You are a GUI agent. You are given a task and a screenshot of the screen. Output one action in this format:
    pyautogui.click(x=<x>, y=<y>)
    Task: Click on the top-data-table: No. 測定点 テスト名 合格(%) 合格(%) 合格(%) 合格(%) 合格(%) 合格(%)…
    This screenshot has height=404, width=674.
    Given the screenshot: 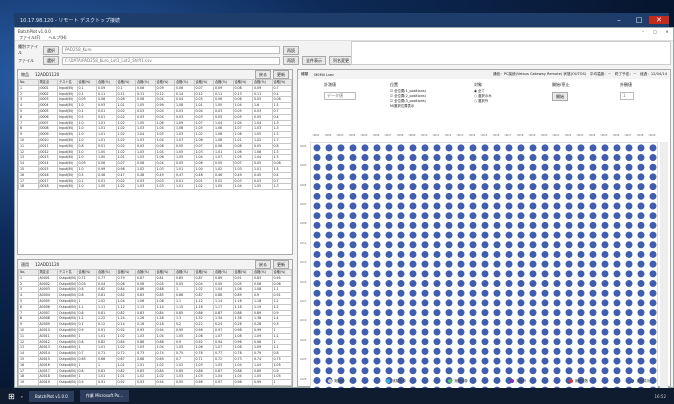 What is the action you would take?
    pyautogui.click(x=155, y=135)
    